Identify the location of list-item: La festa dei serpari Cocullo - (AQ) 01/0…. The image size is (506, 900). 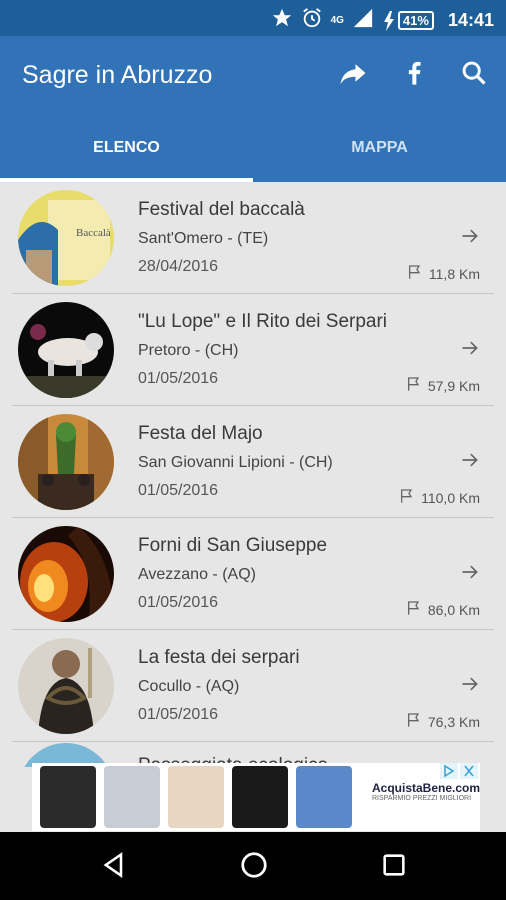
(253, 686).